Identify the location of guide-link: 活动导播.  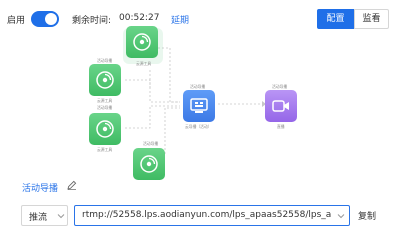
(40, 187).